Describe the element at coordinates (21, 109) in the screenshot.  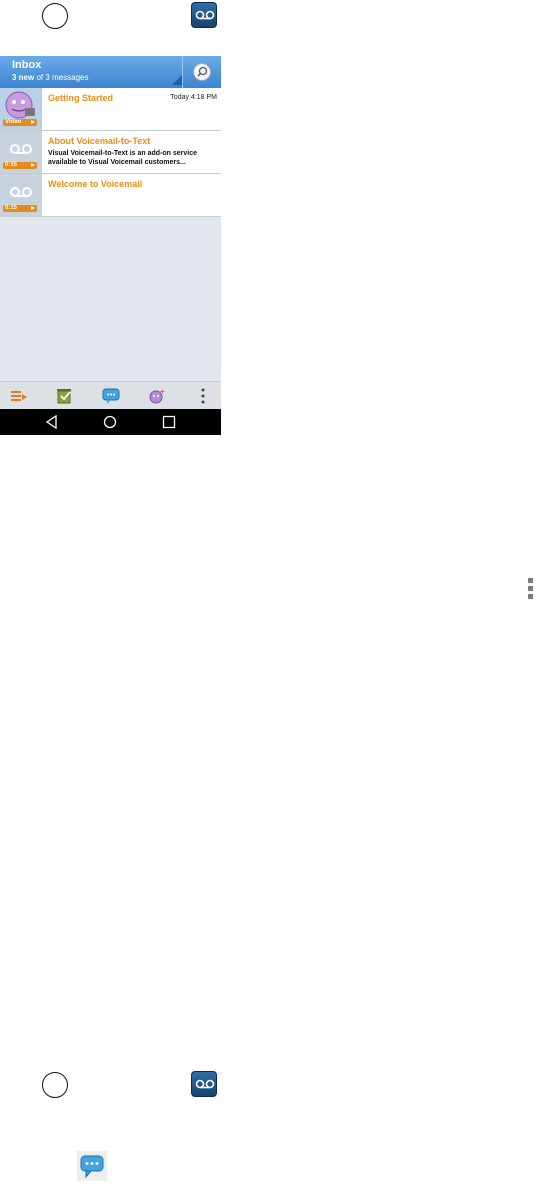
I see `avatar-video-icon: Video` at that location.